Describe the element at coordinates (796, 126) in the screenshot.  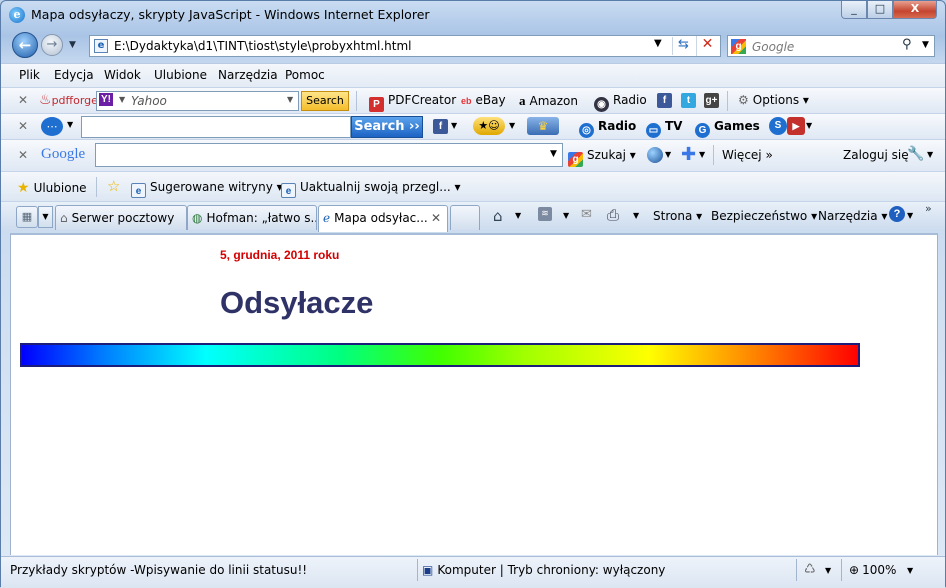
I see `youtube-icon: ▶` at that location.